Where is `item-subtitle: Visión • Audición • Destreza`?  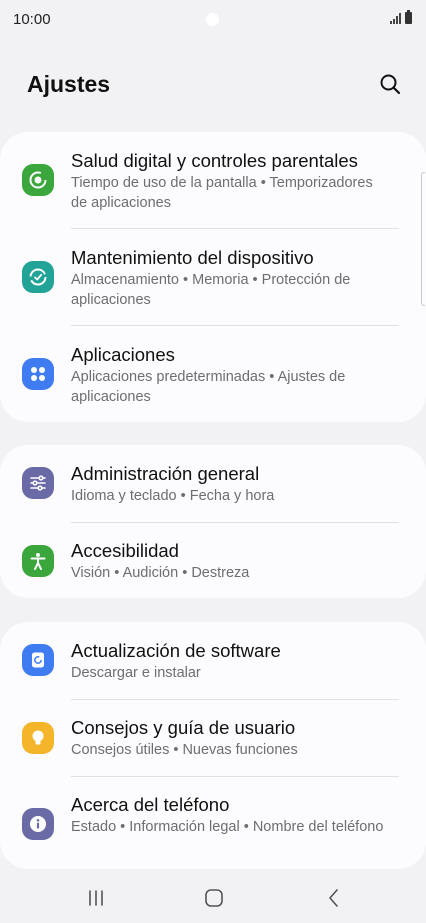
item-subtitle: Visión • Audición • Destreza is located at coordinates (160, 573).